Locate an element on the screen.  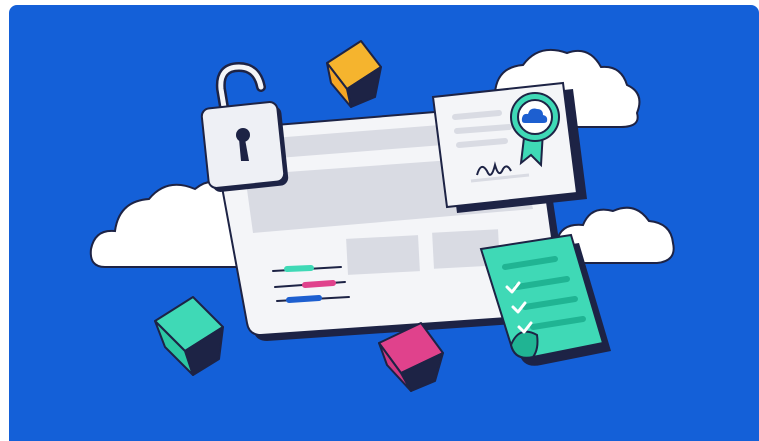
certificate-icon is located at coordinates (509, 147).